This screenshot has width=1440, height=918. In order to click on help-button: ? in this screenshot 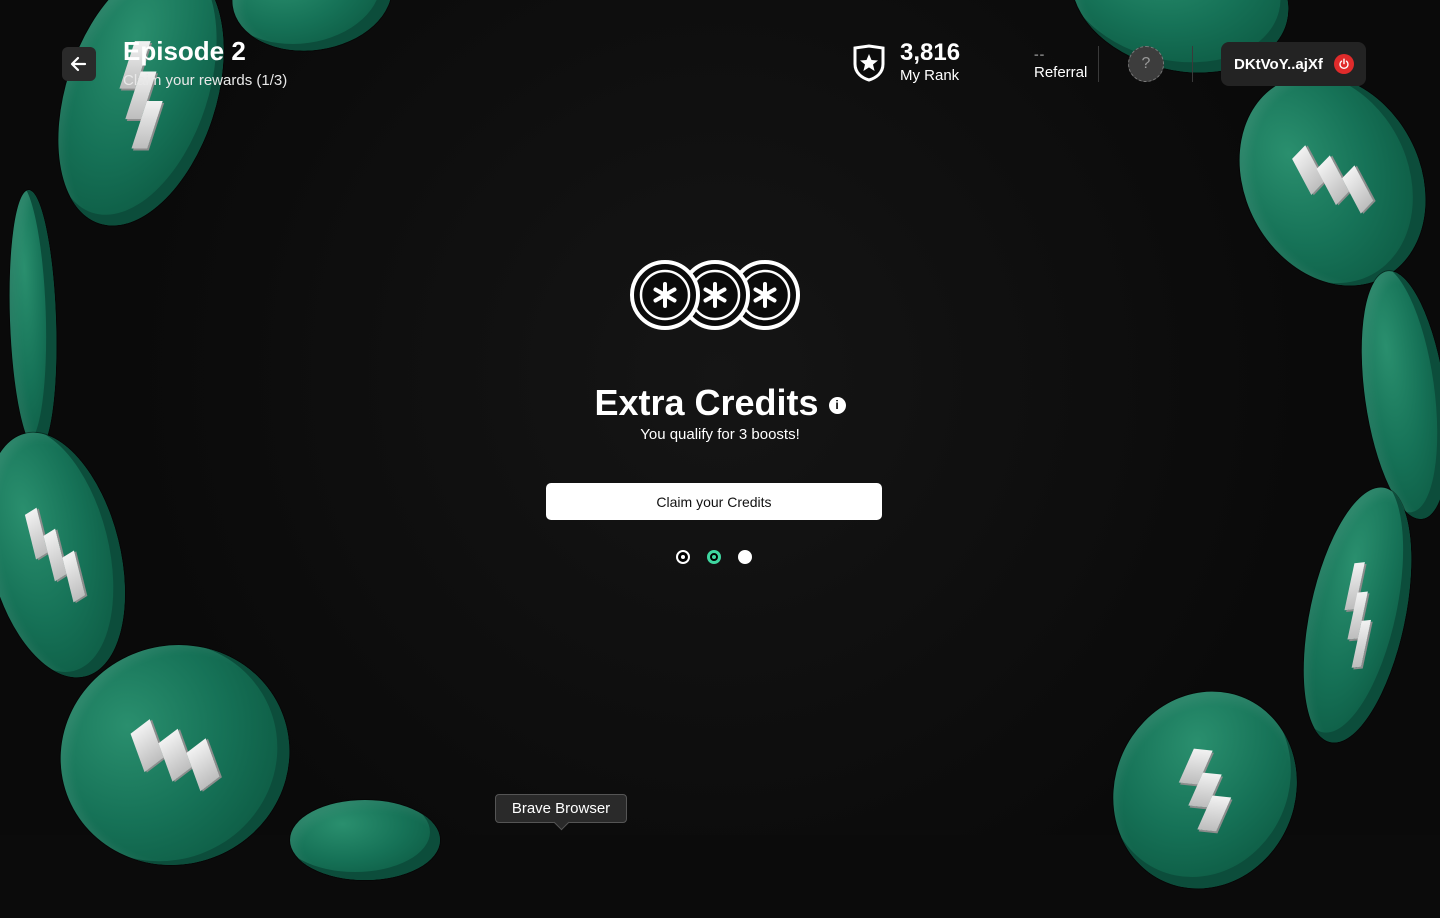, I will do `click(1146, 64)`.